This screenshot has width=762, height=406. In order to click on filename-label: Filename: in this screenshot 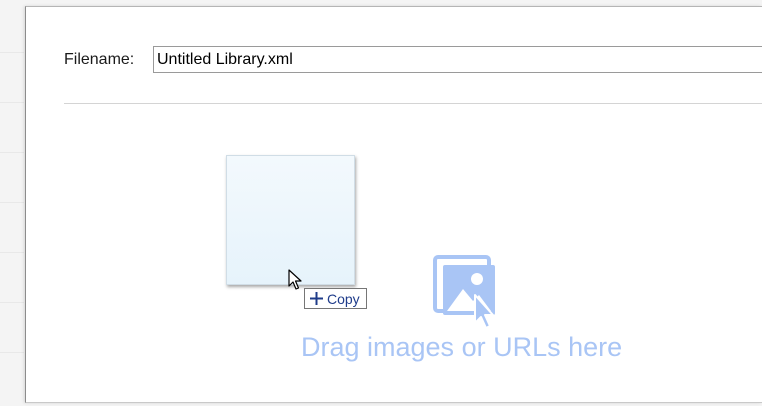, I will do `click(99, 59)`.